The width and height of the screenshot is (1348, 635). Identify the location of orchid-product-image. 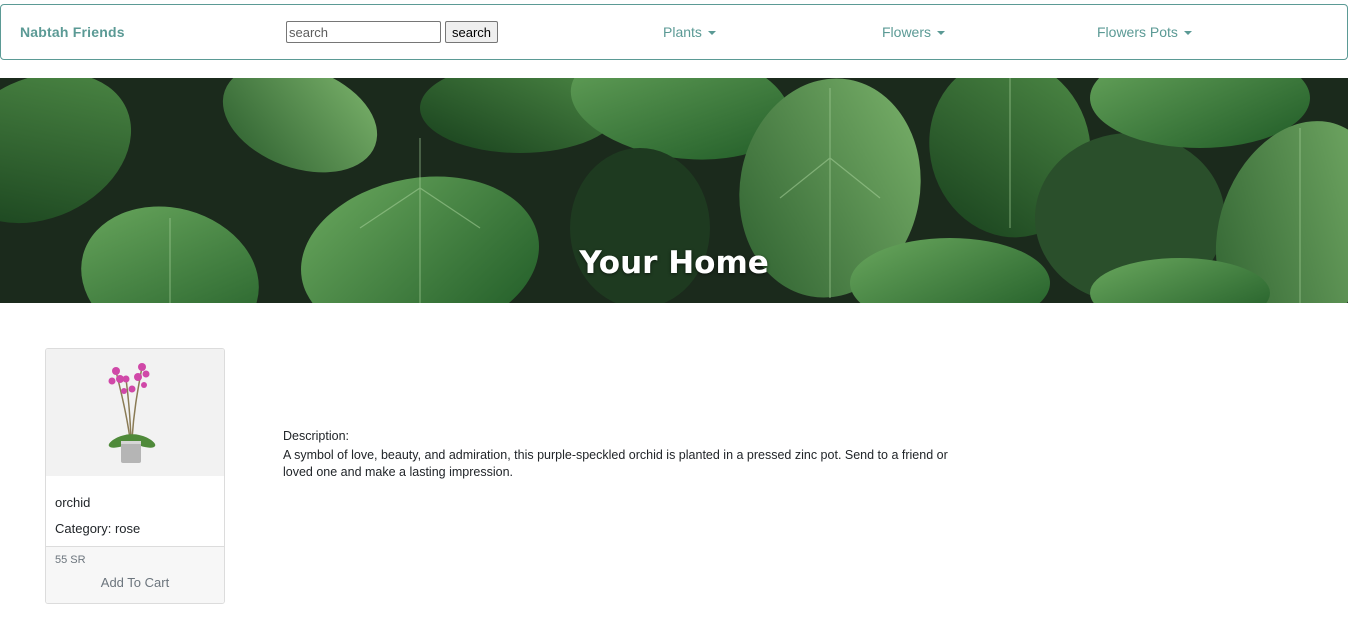
(135, 412).